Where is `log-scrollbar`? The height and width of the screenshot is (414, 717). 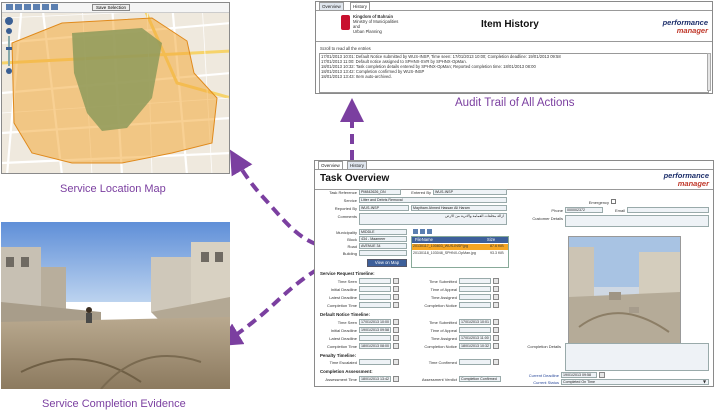 log-scrollbar is located at coordinates (709, 72).